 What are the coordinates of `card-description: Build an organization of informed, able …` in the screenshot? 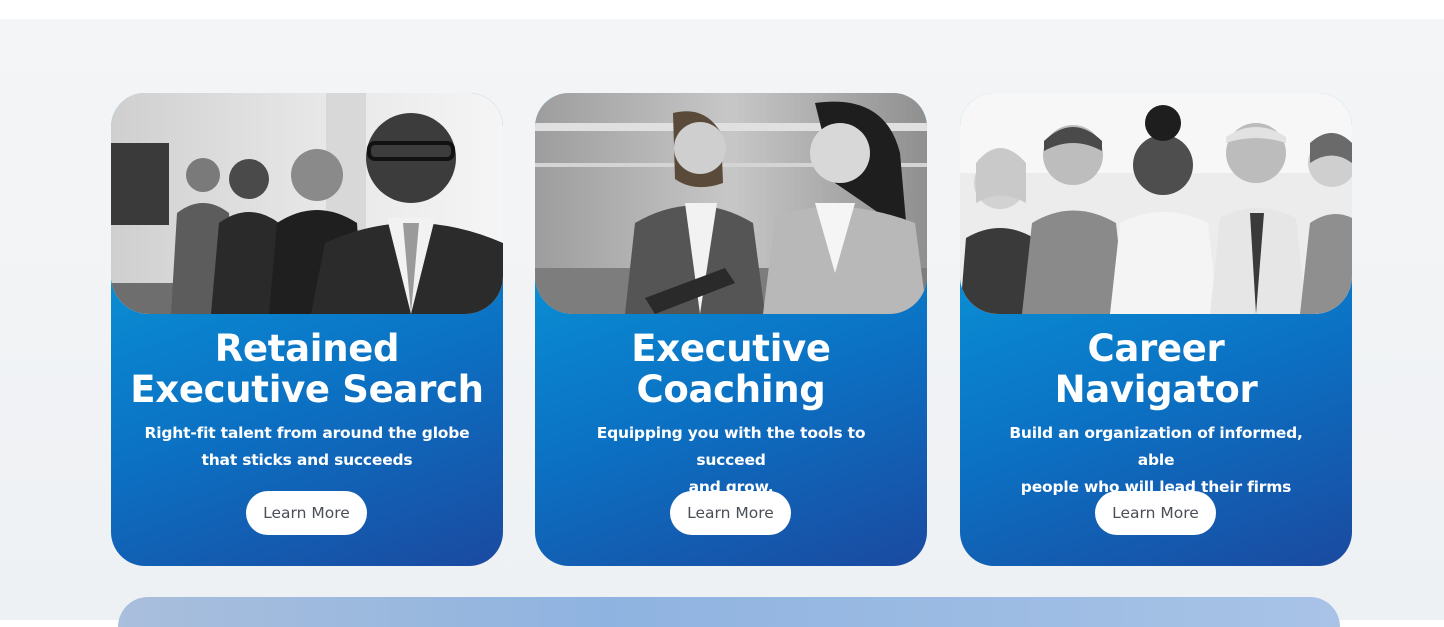 It's located at (1156, 460).